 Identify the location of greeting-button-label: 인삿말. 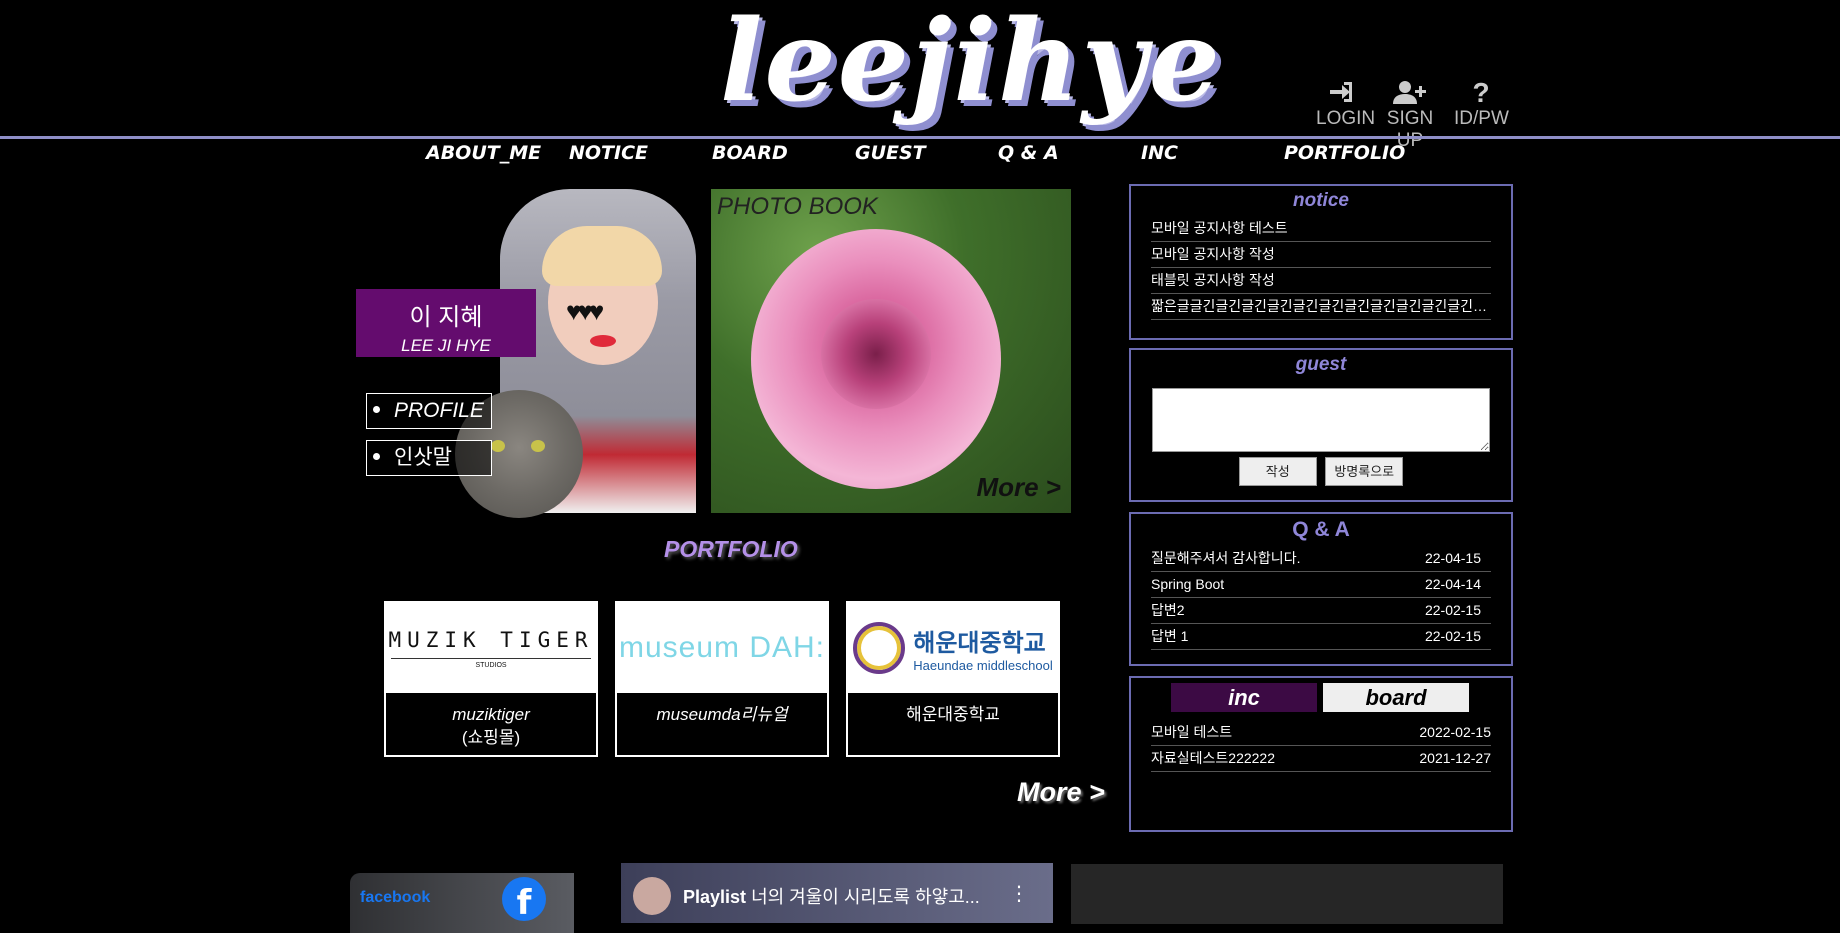
(423, 457).